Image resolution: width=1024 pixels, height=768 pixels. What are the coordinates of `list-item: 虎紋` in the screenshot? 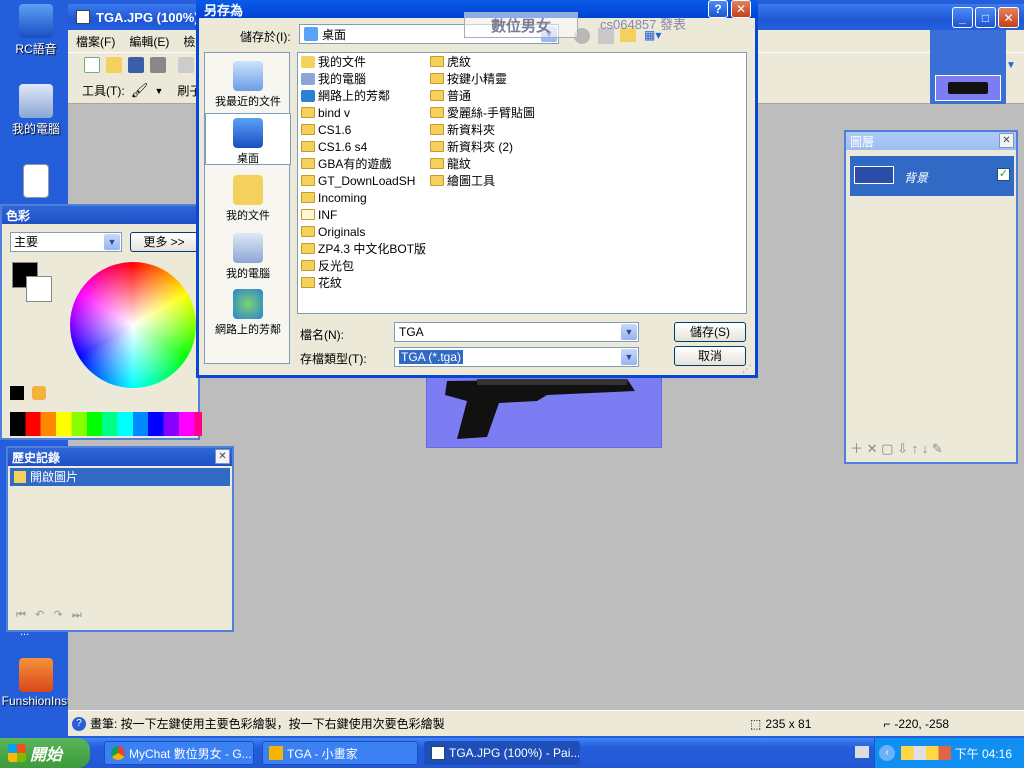 It's located at (450, 61).